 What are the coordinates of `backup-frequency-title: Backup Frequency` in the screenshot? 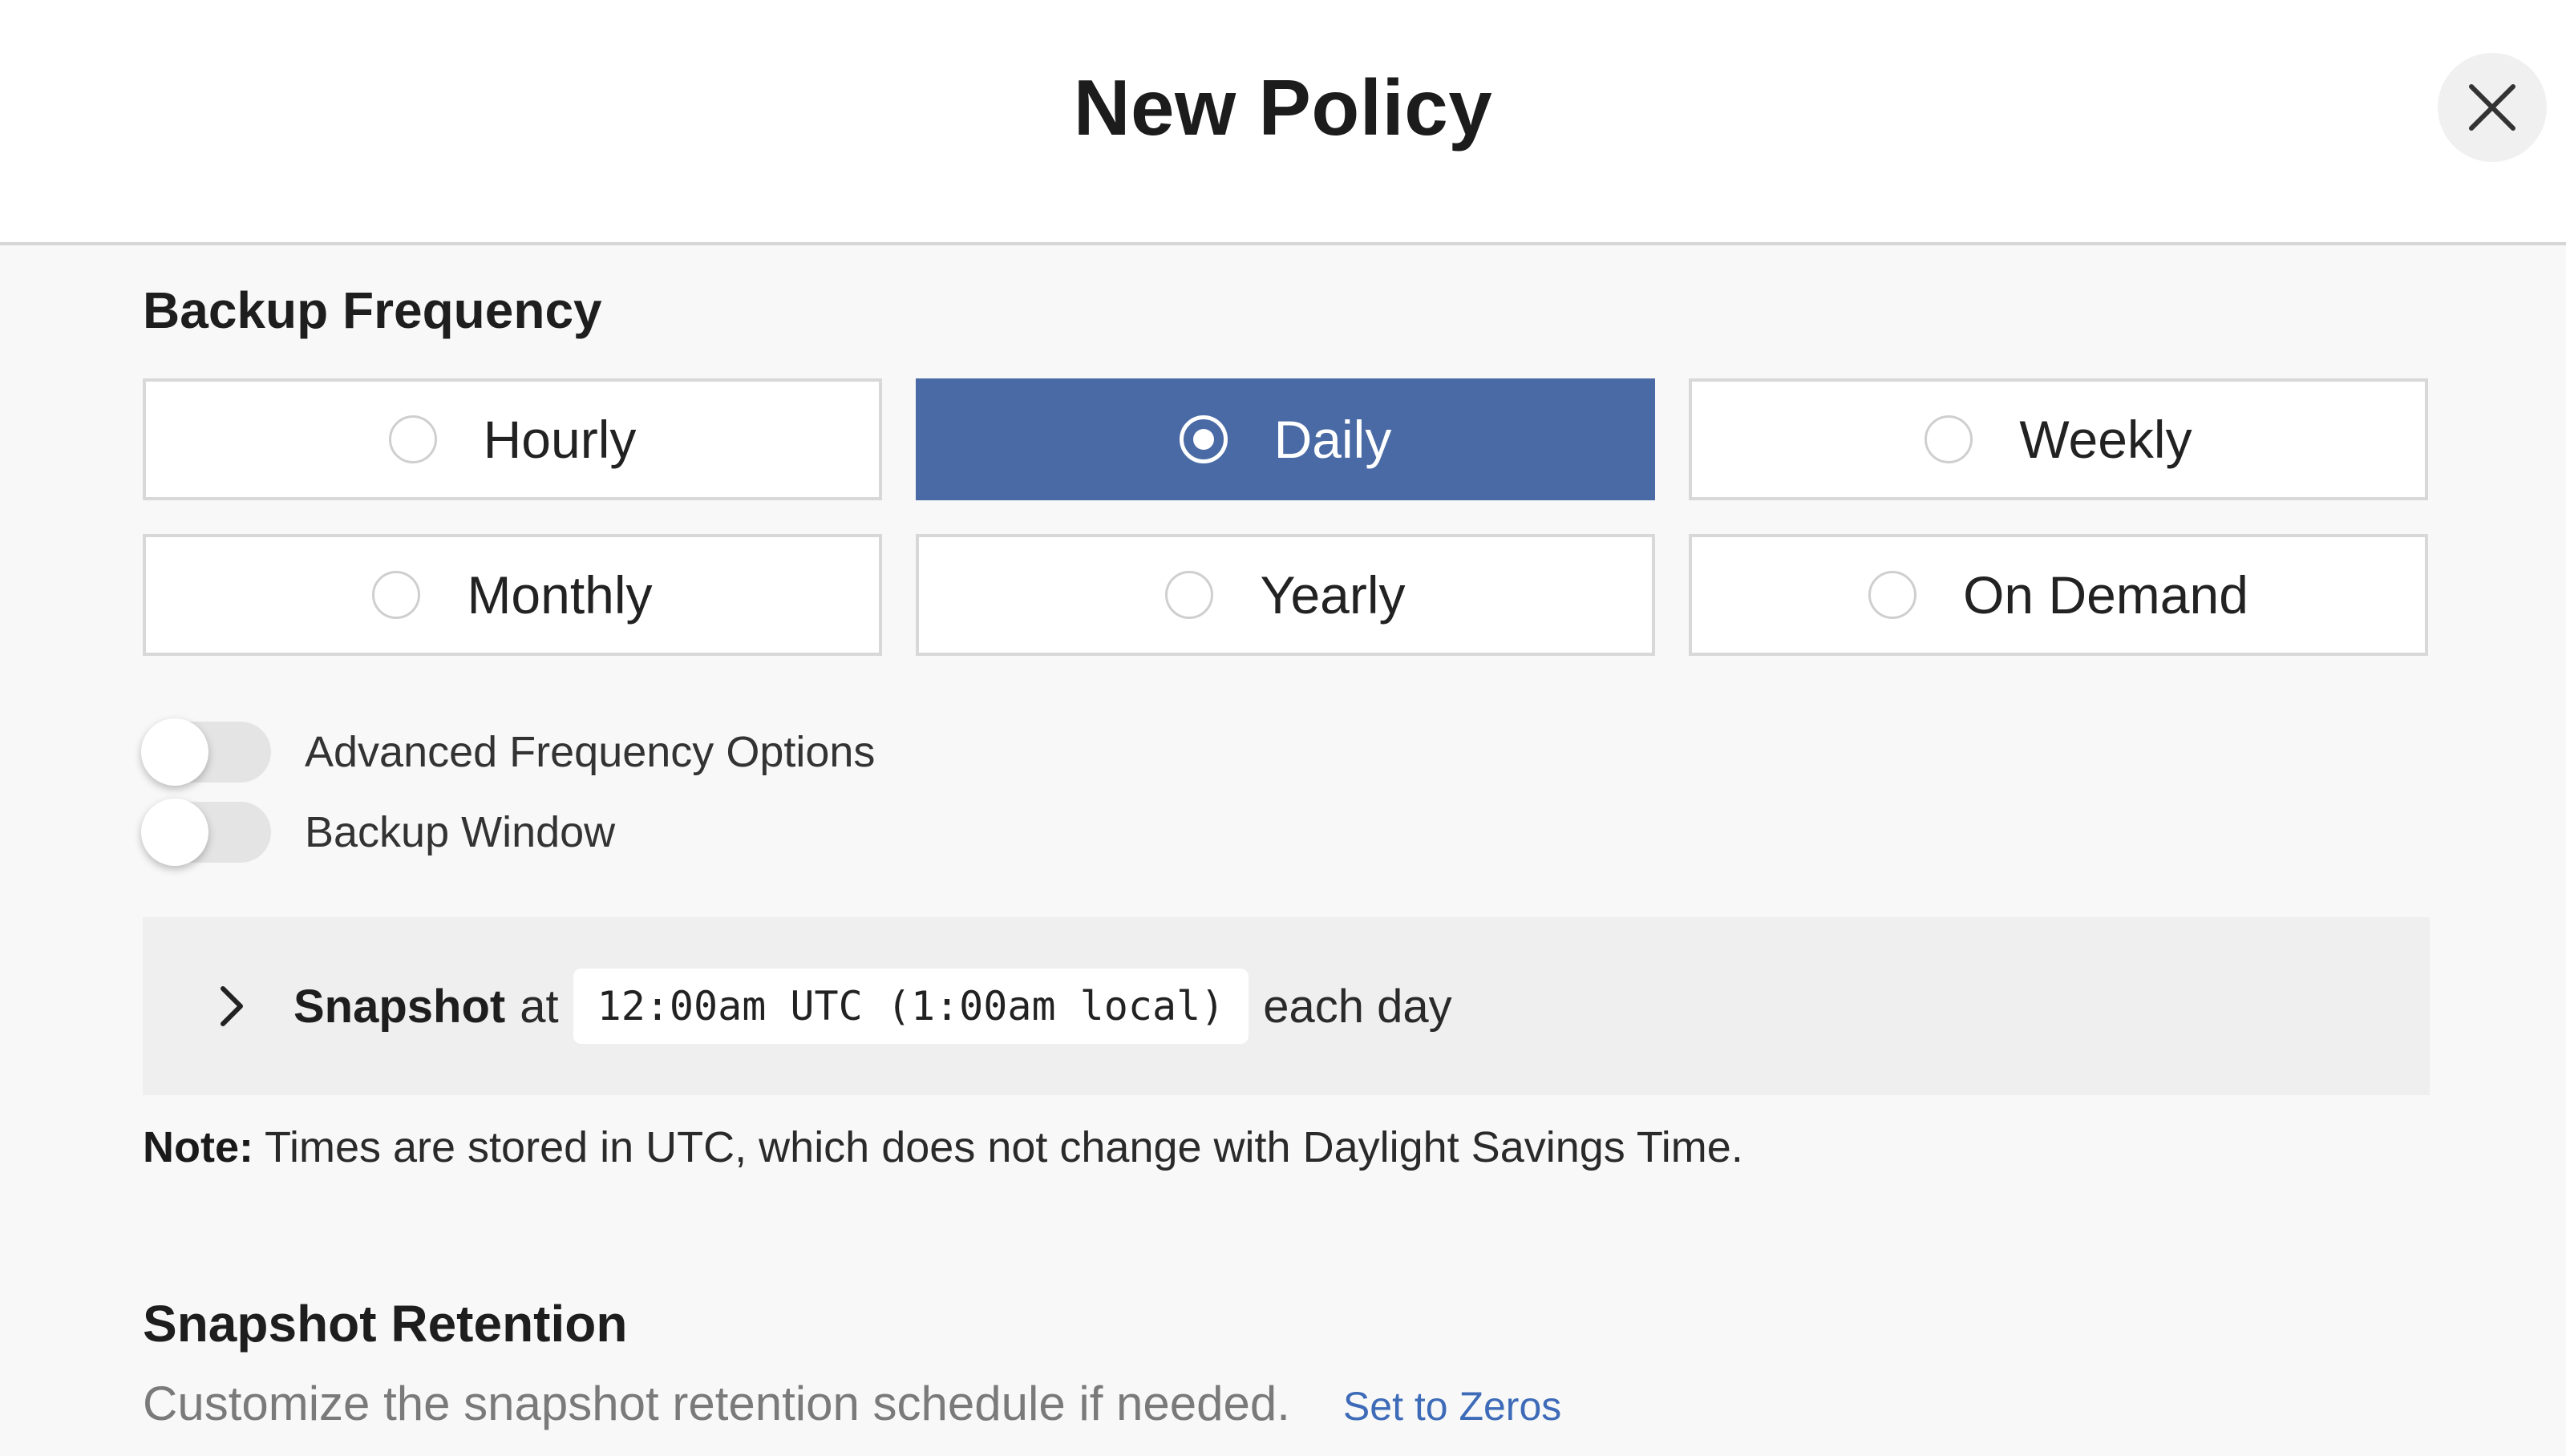 It's located at (372, 310).